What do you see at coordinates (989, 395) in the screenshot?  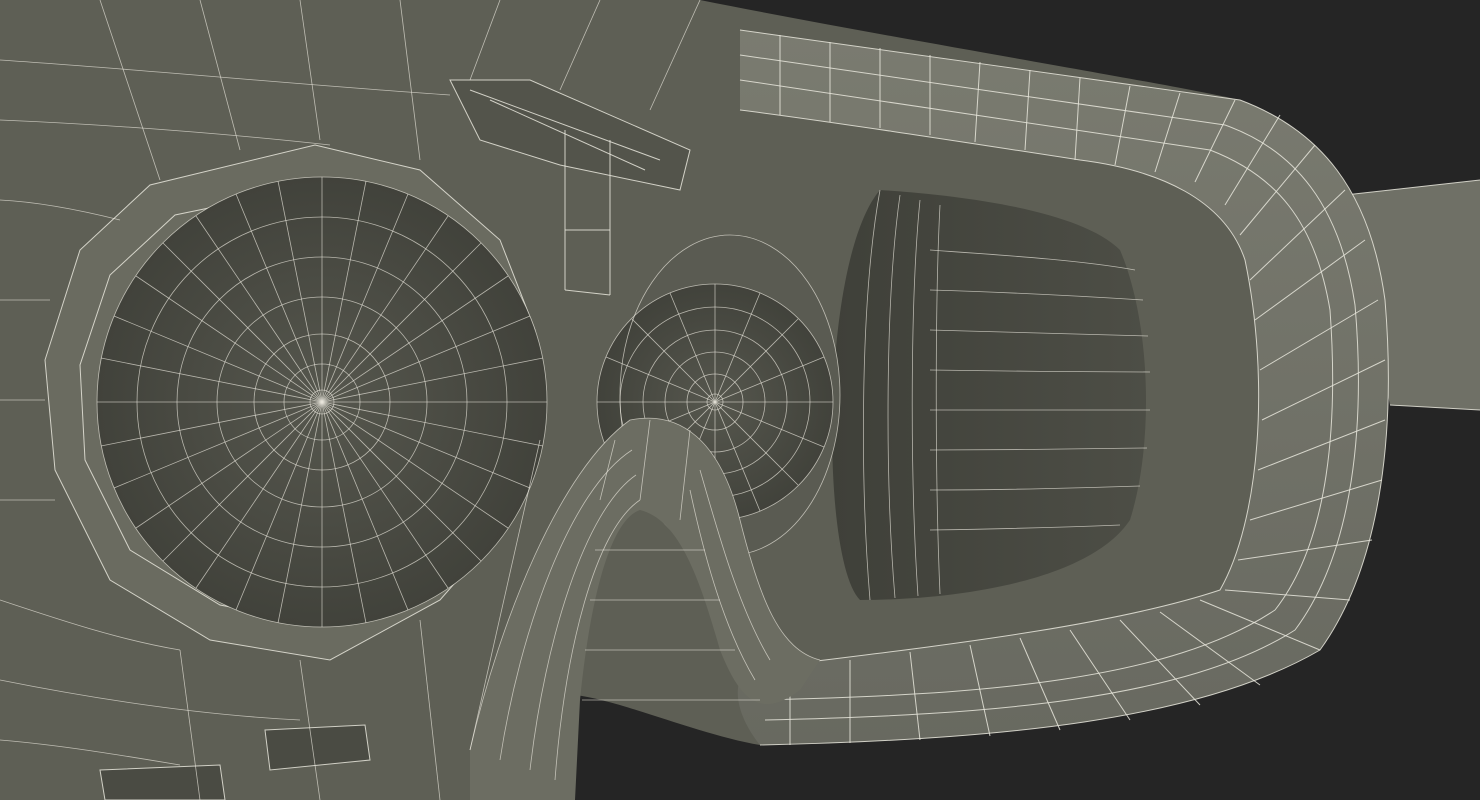 I see `eye-tunnel-interior` at bounding box center [989, 395].